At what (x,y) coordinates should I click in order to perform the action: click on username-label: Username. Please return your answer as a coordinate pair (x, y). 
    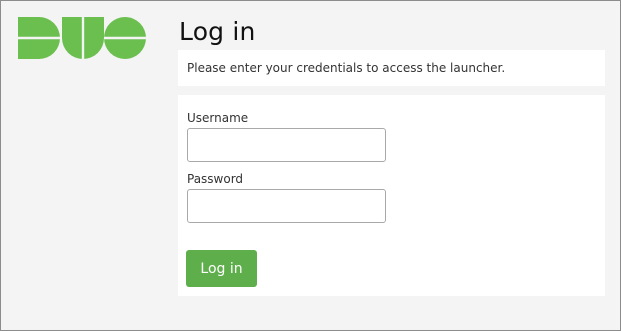
    Looking at the image, I should click on (218, 118).